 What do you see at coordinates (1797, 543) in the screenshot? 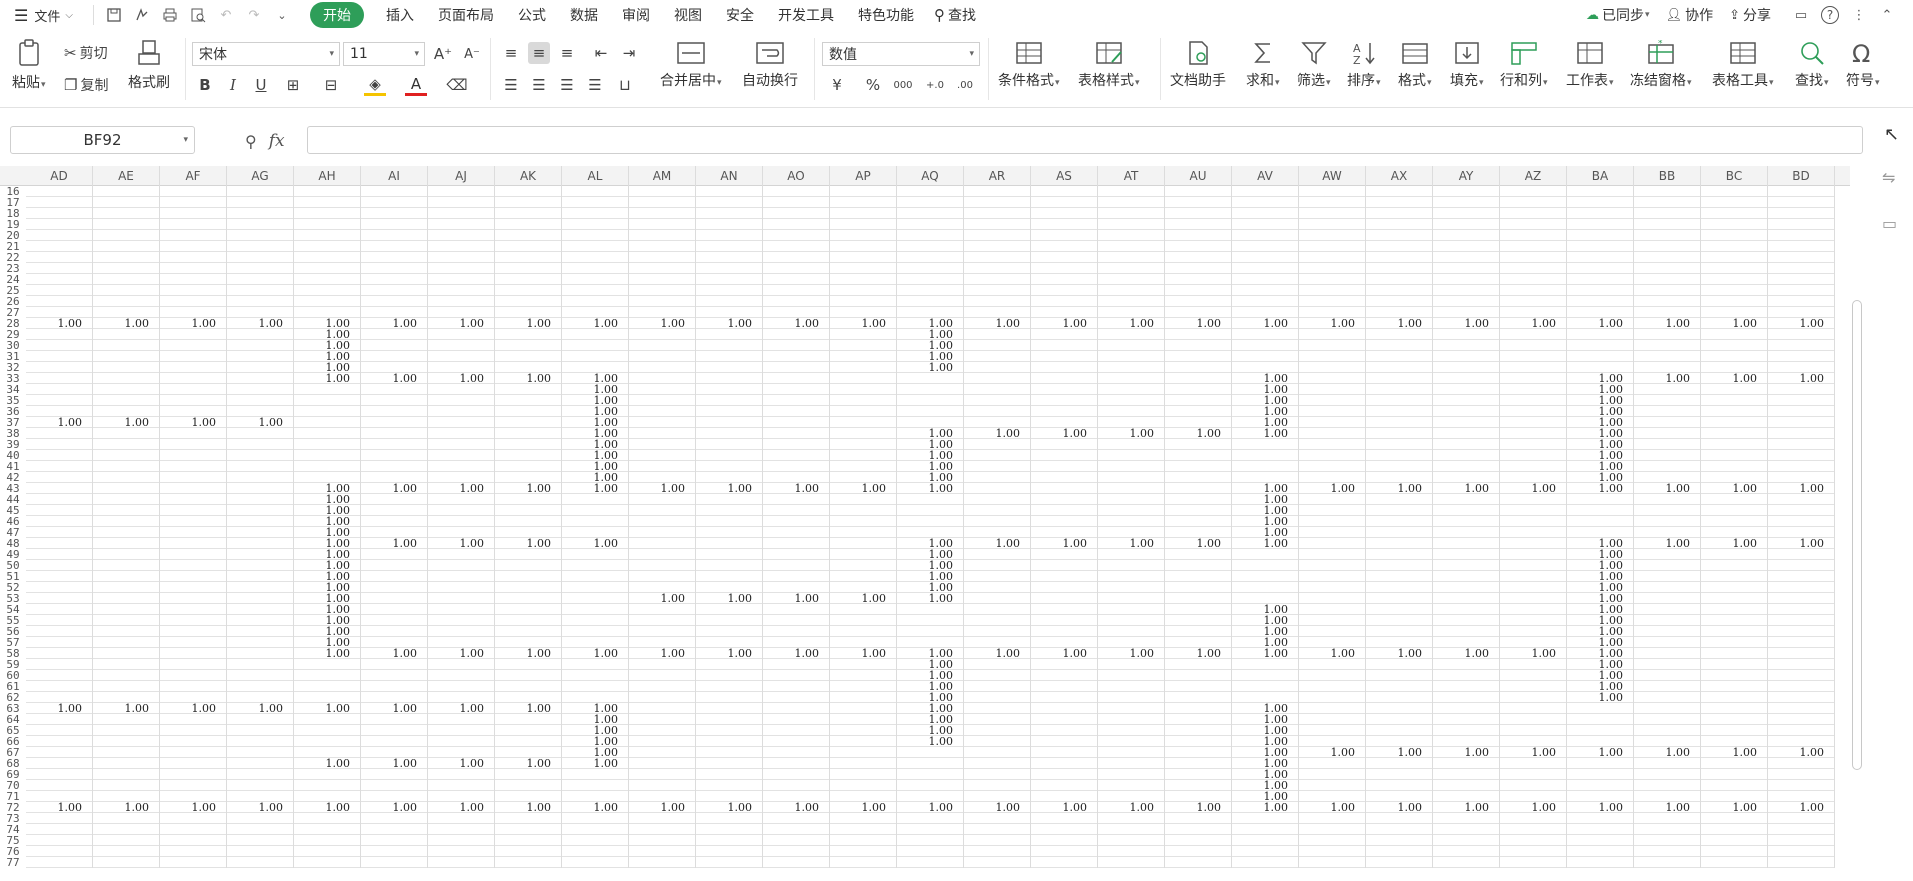
I see `cell-bd48: 1.00` at bounding box center [1797, 543].